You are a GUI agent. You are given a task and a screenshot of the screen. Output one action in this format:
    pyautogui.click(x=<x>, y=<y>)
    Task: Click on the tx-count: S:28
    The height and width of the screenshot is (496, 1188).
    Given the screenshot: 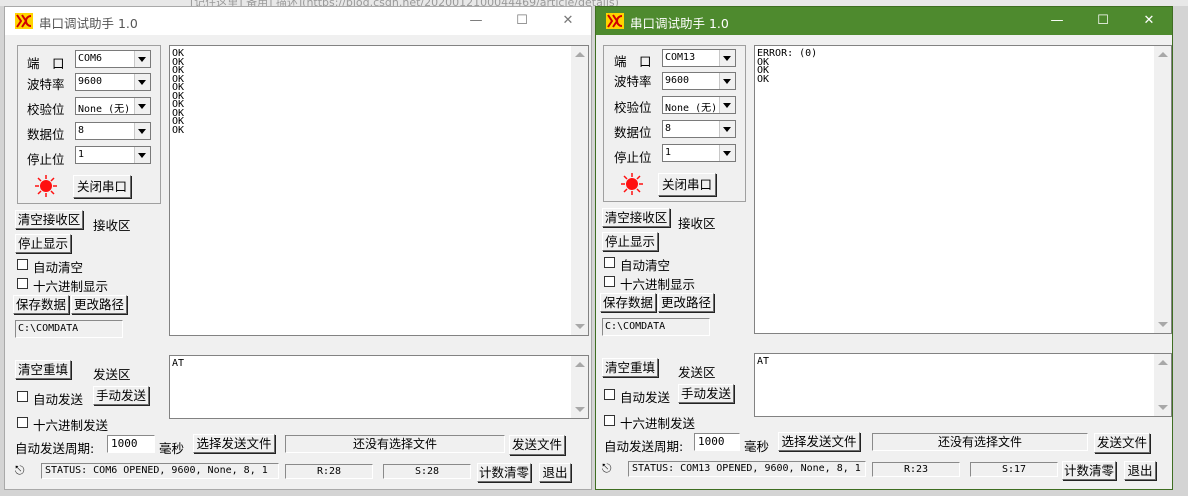 What is the action you would take?
    pyautogui.click(x=427, y=471)
    